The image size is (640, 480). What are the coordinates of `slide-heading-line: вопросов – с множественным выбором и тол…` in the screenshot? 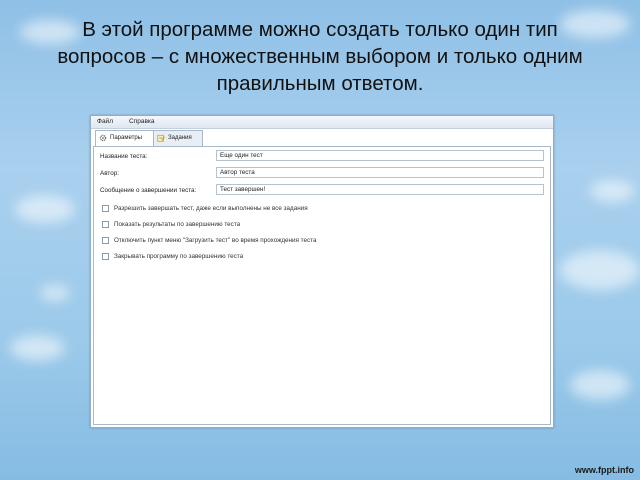 It's located at (320, 56).